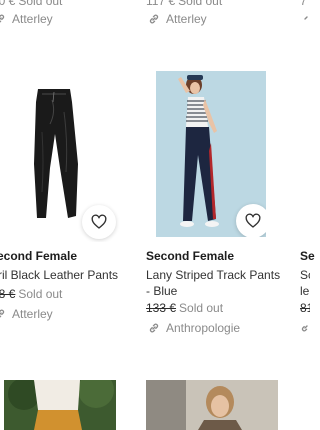 The width and height of the screenshot is (320, 430). Describe the element at coordinates (161, 308) in the screenshot. I see `original-price: 133 €` at that location.